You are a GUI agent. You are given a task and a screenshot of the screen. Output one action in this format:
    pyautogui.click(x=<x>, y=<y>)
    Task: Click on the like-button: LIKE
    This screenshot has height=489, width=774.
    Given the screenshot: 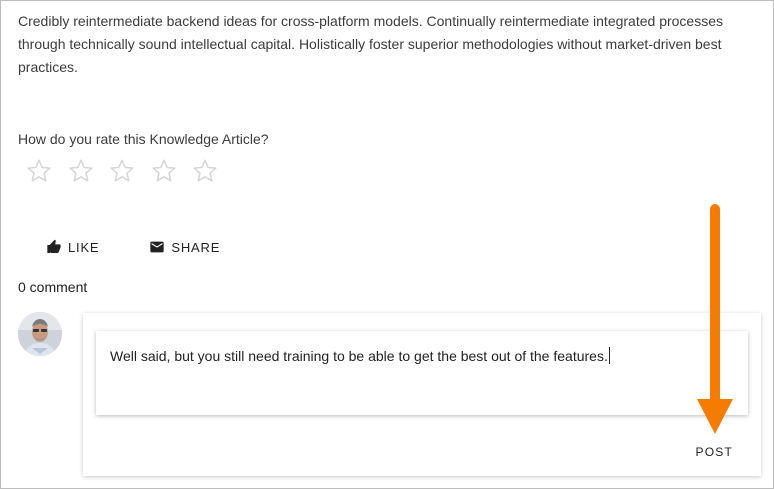 What is the action you would take?
    pyautogui.click(x=72, y=247)
    